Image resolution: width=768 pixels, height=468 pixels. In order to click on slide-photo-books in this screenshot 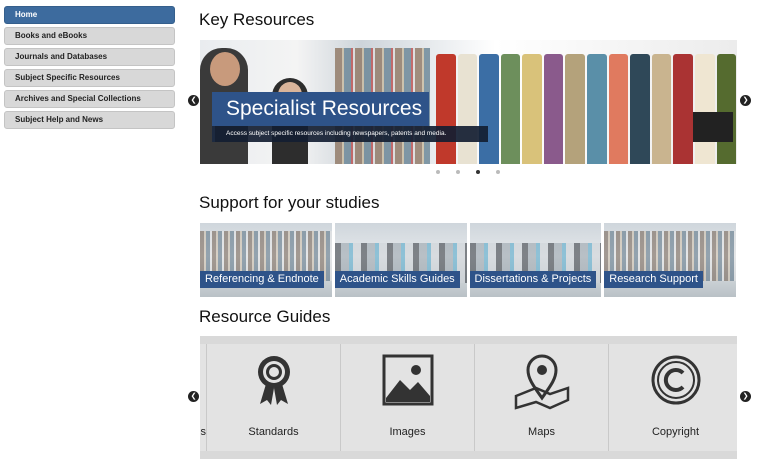, I will do `click(586, 104)`.